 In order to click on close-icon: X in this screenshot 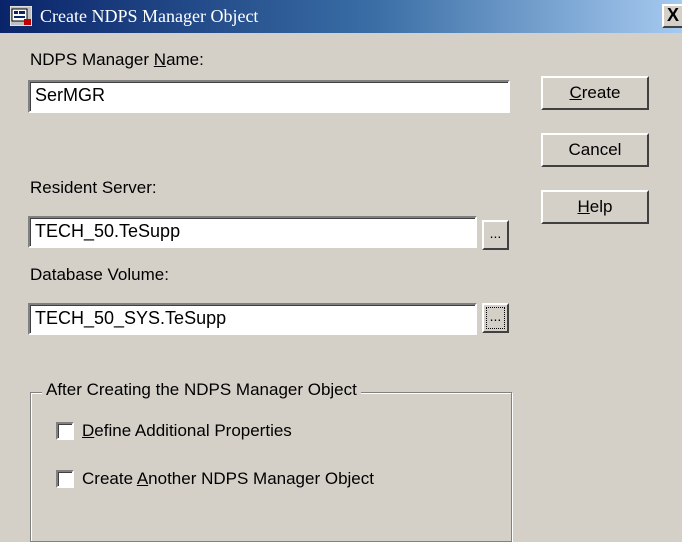, I will do `click(673, 15)`.